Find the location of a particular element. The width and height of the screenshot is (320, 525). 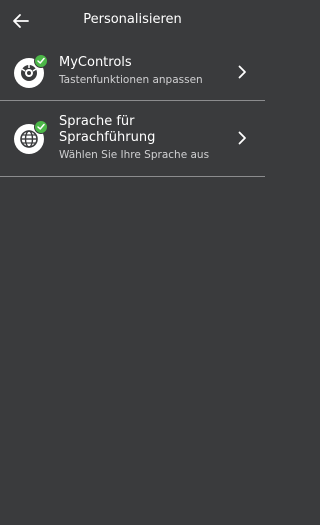

language-subtitle: Wählen Sie Ihre Sprache aus is located at coordinates (134, 155).